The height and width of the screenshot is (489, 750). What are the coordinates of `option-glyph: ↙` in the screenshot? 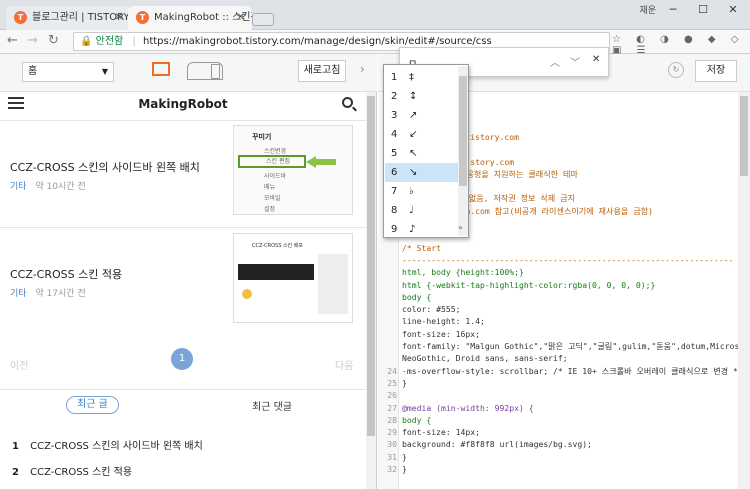 It's located at (413, 134).